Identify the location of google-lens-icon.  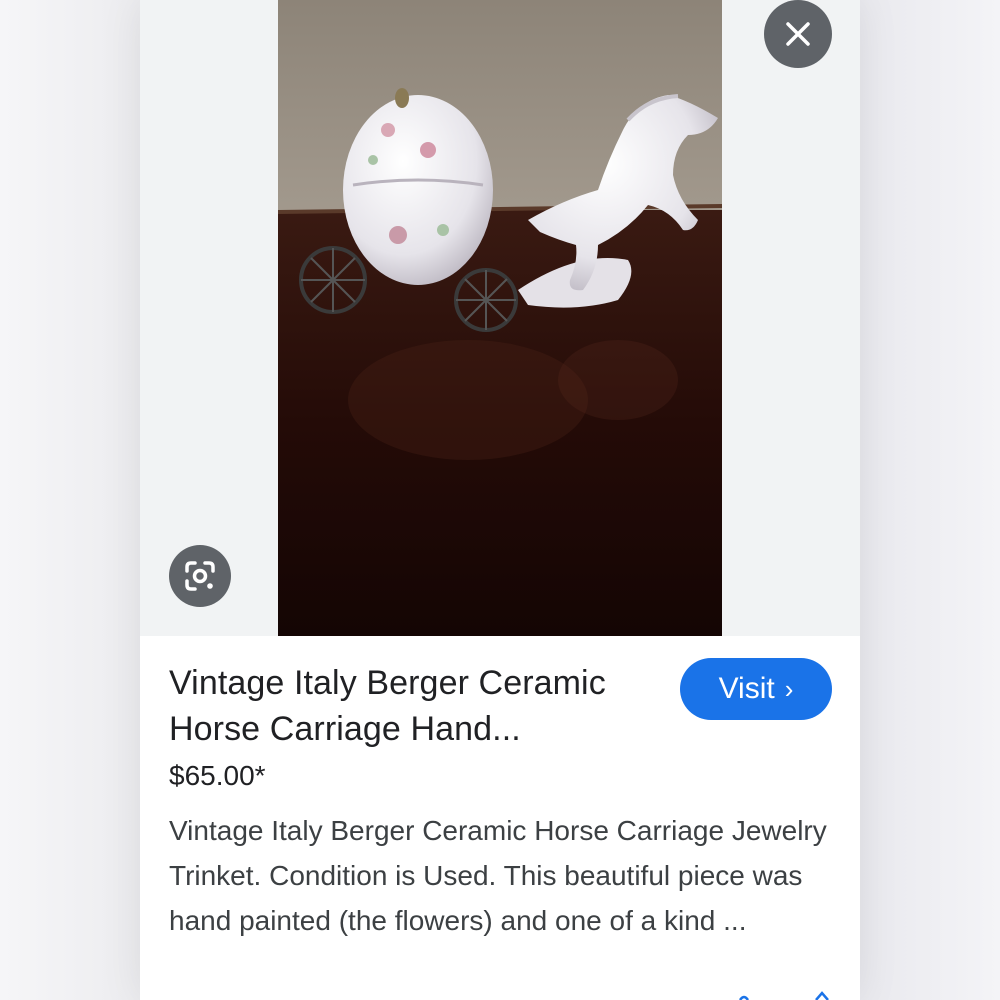
(200, 576).